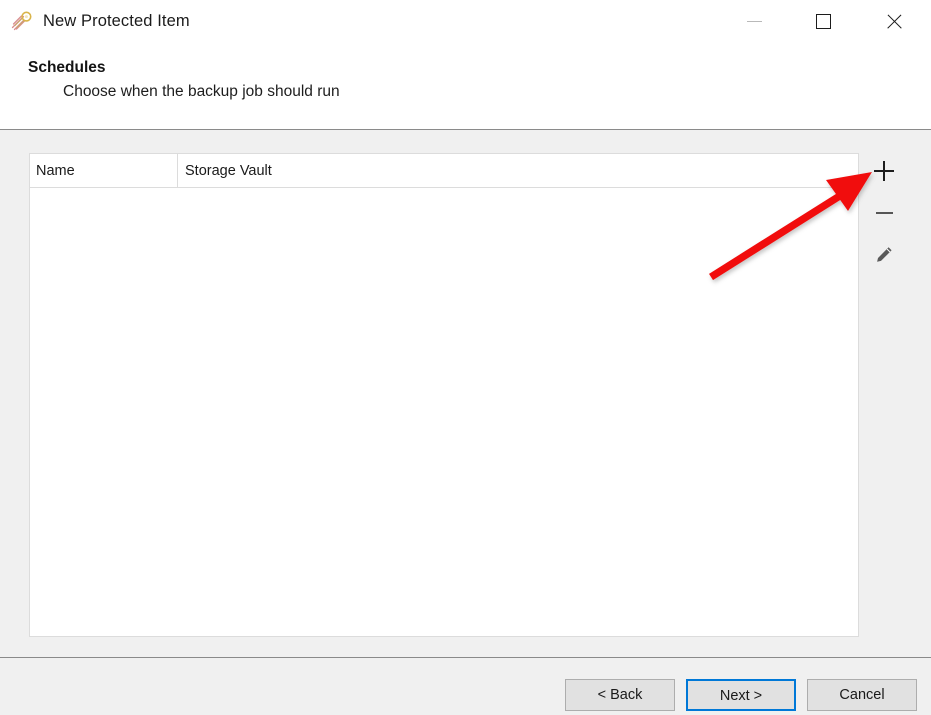  Describe the element at coordinates (465, 686) in the screenshot. I see `wizard-footer: < Back Next > Cancel` at that location.